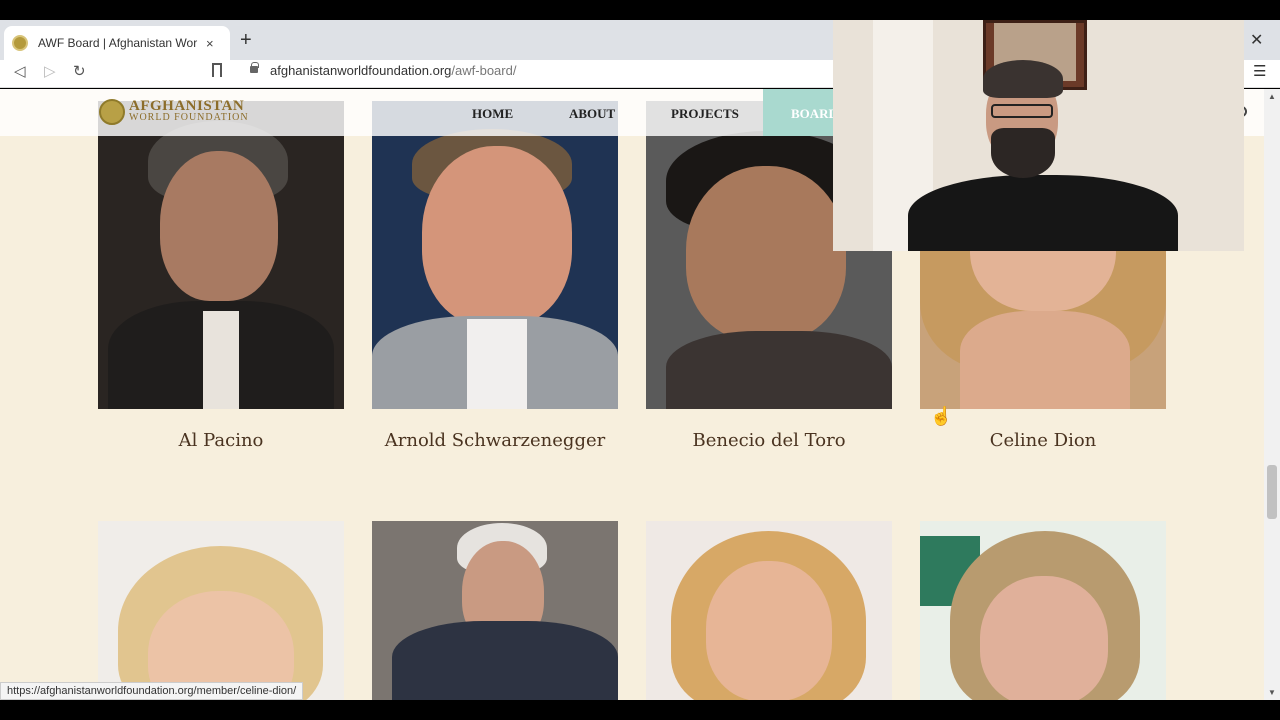 The image size is (1280, 720). I want to click on screen-bottom-border, so click(640, 710).